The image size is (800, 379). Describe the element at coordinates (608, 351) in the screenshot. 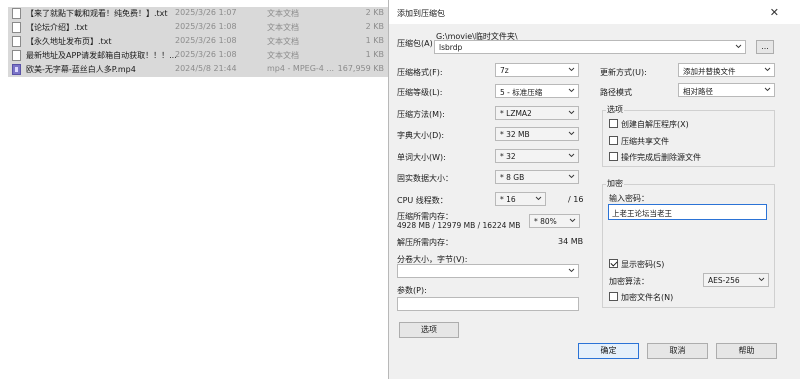

I see `ok-button: 确定` at that location.